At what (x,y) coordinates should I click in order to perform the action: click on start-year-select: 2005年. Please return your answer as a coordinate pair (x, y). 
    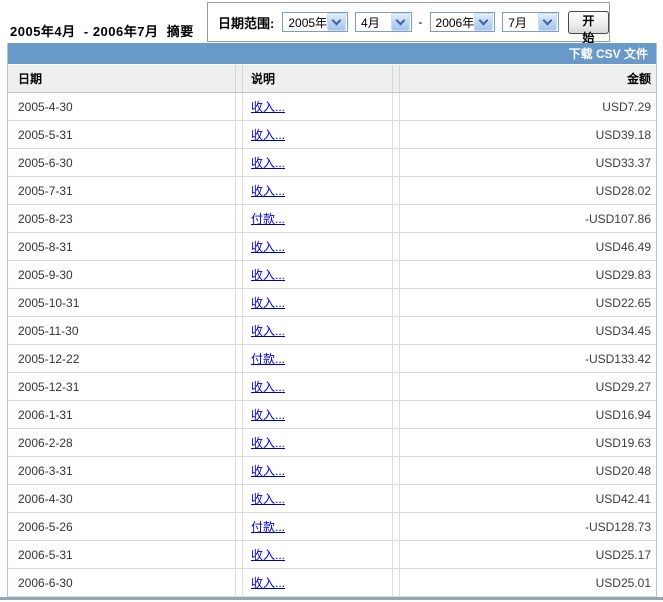
    Looking at the image, I should click on (315, 22).